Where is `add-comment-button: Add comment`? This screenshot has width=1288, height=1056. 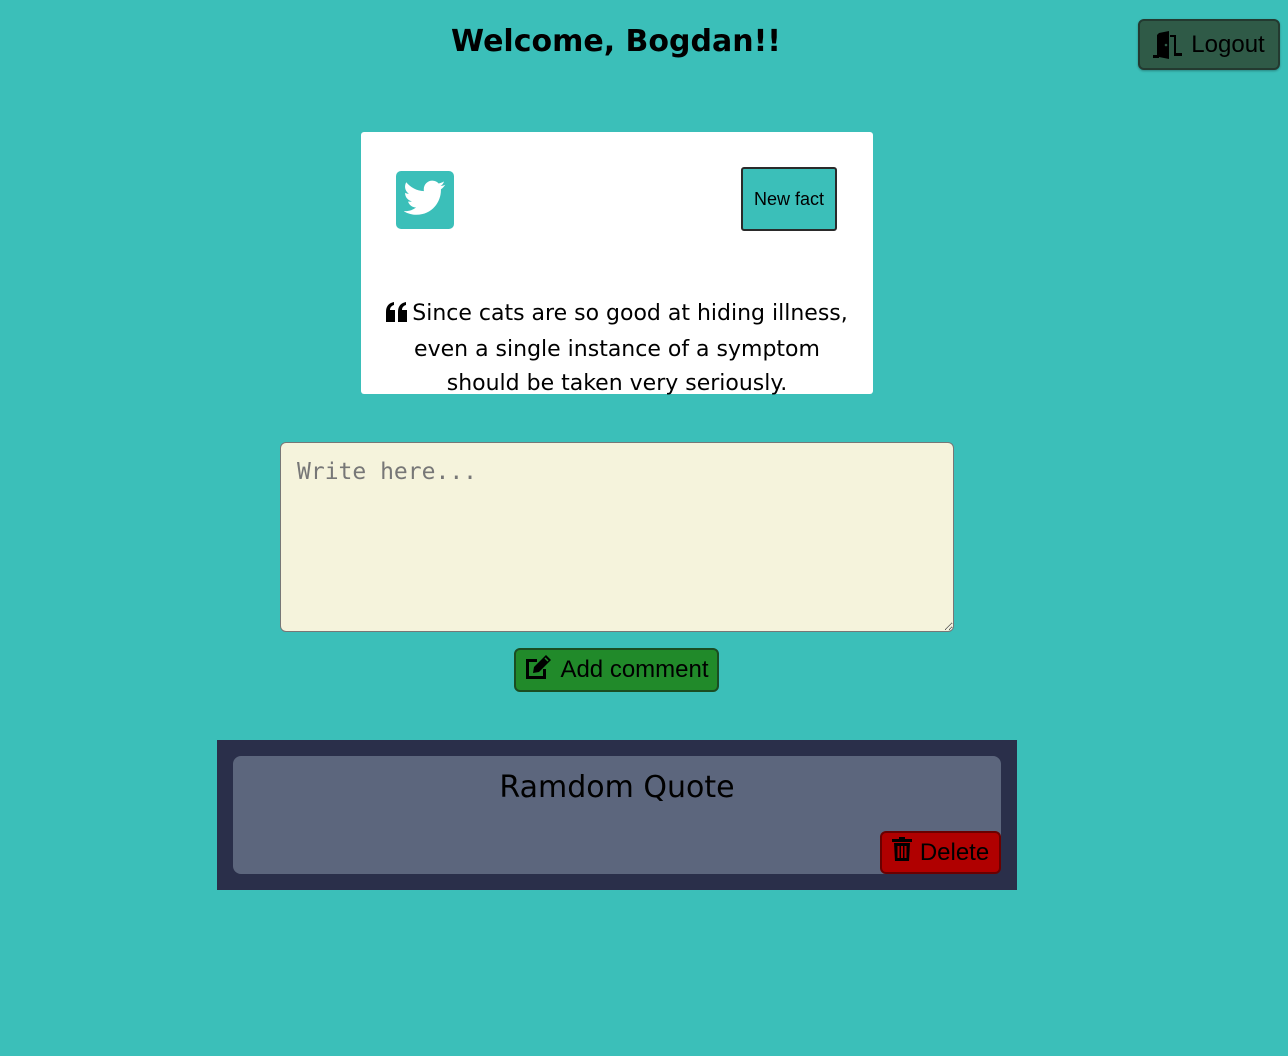
add-comment-button: Add comment is located at coordinates (616, 670).